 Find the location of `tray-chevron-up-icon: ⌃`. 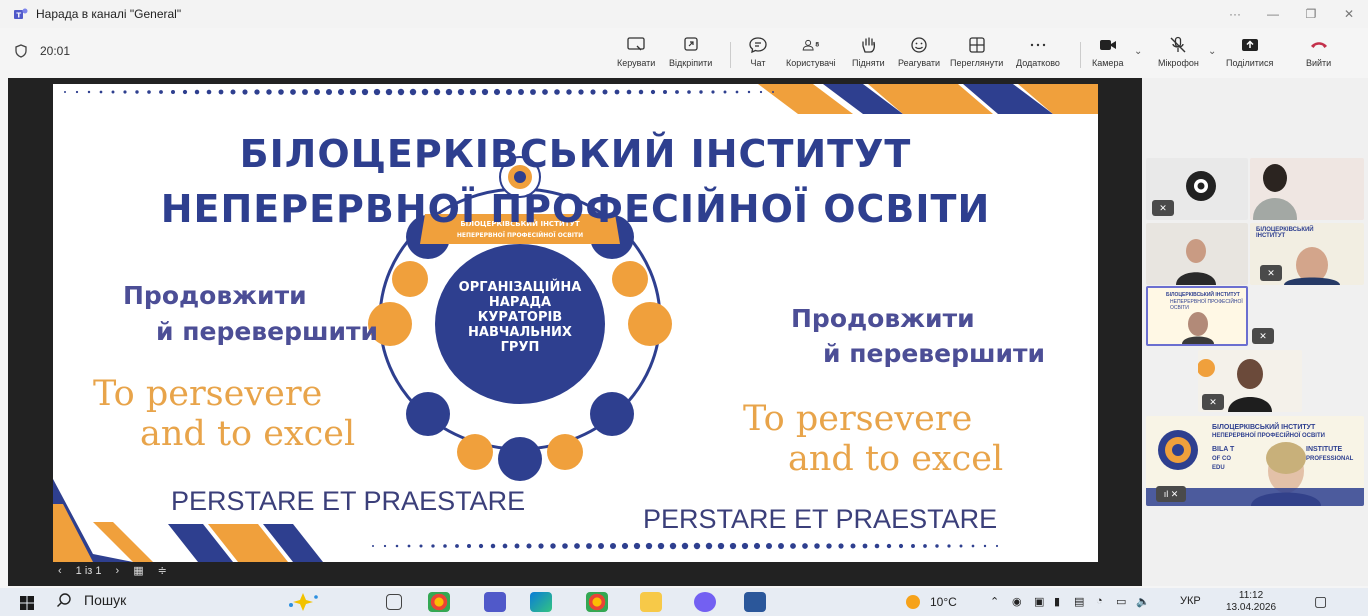

tray-chevron-up-icon: ⌃ is located at coordinates (994, 601).